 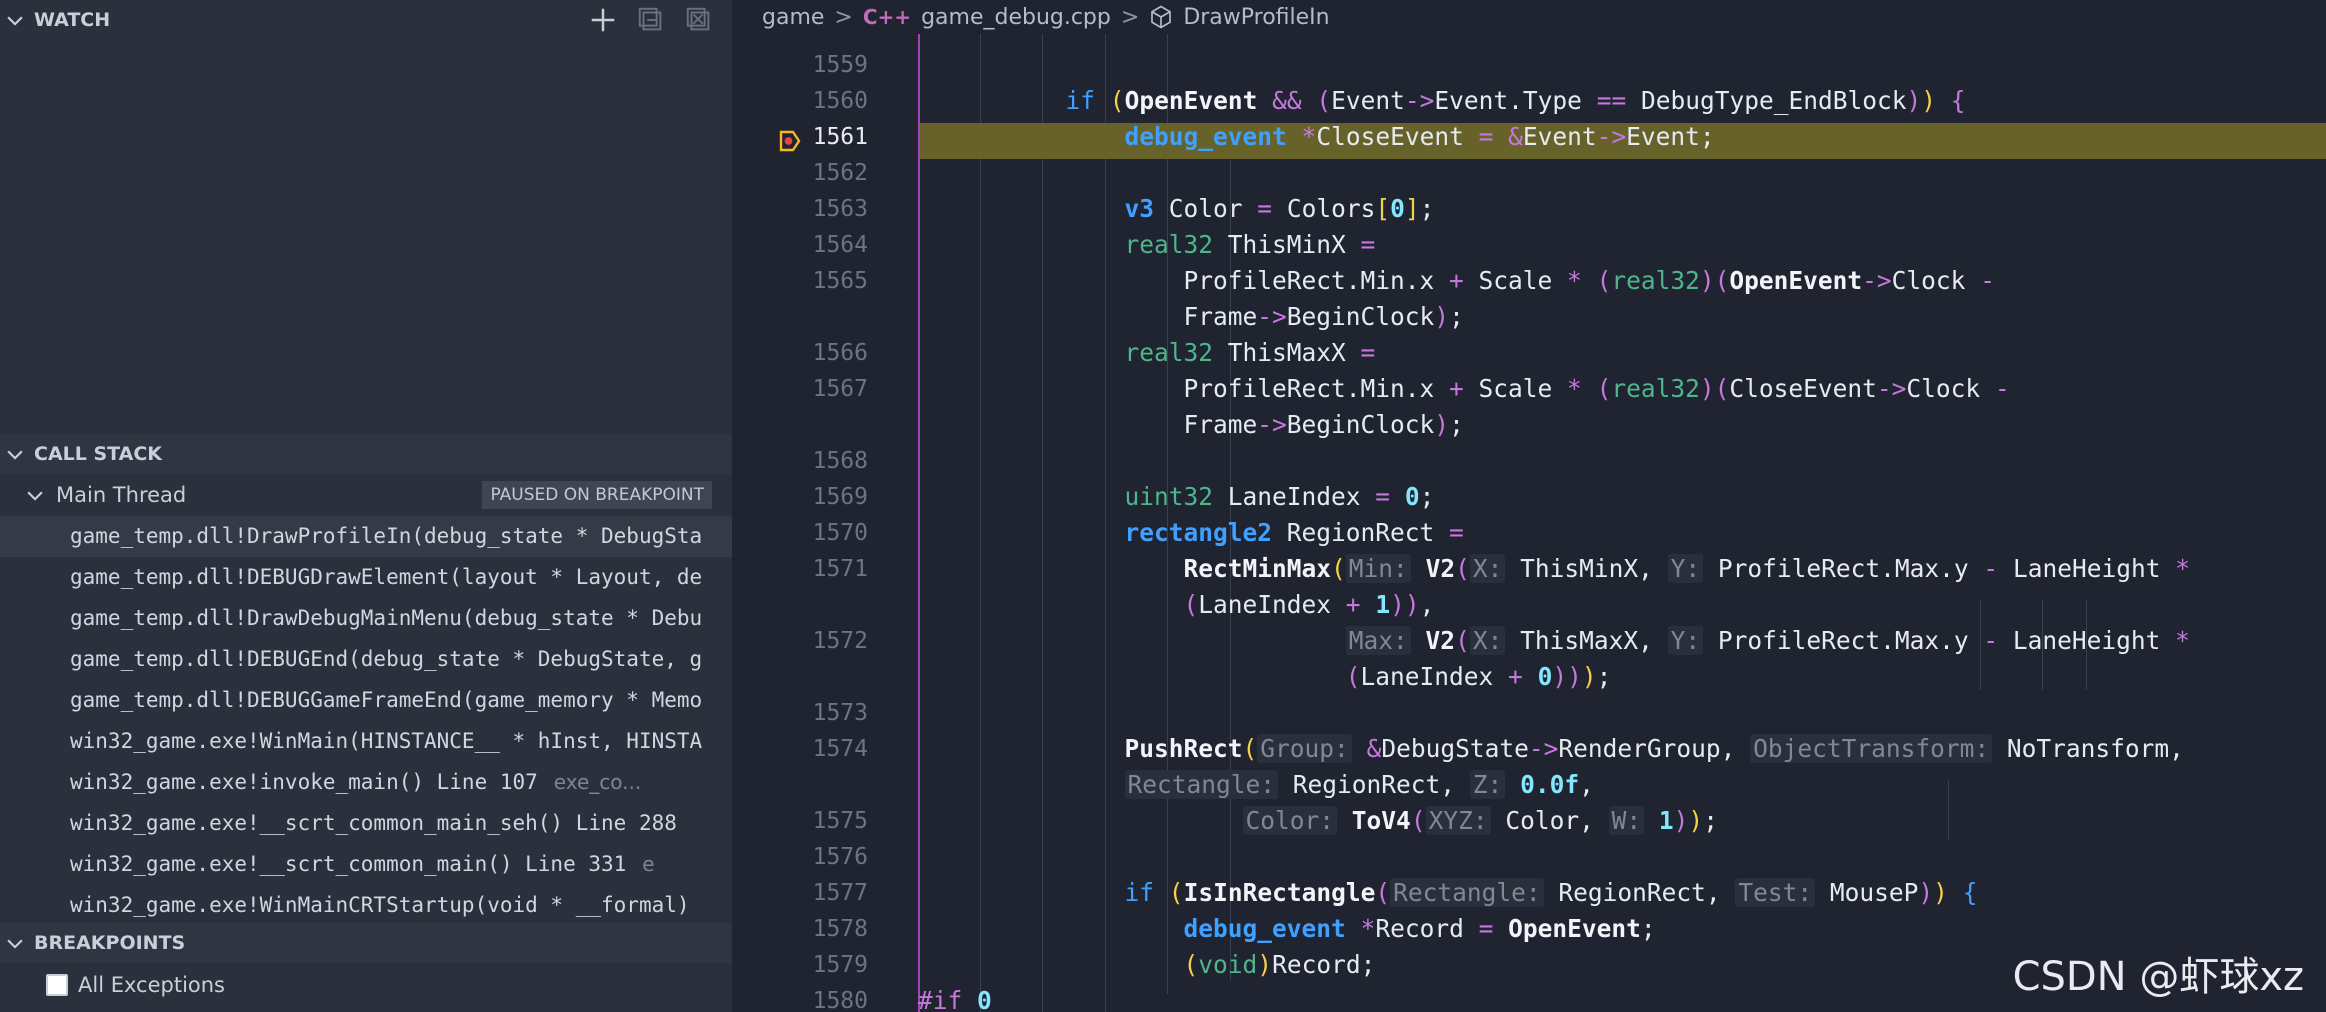 What do you see at coordinates (110, 943) in the screenshot?
I see `breakpoints-title: BREAKPOINTS` at bounding box center [110, 943].